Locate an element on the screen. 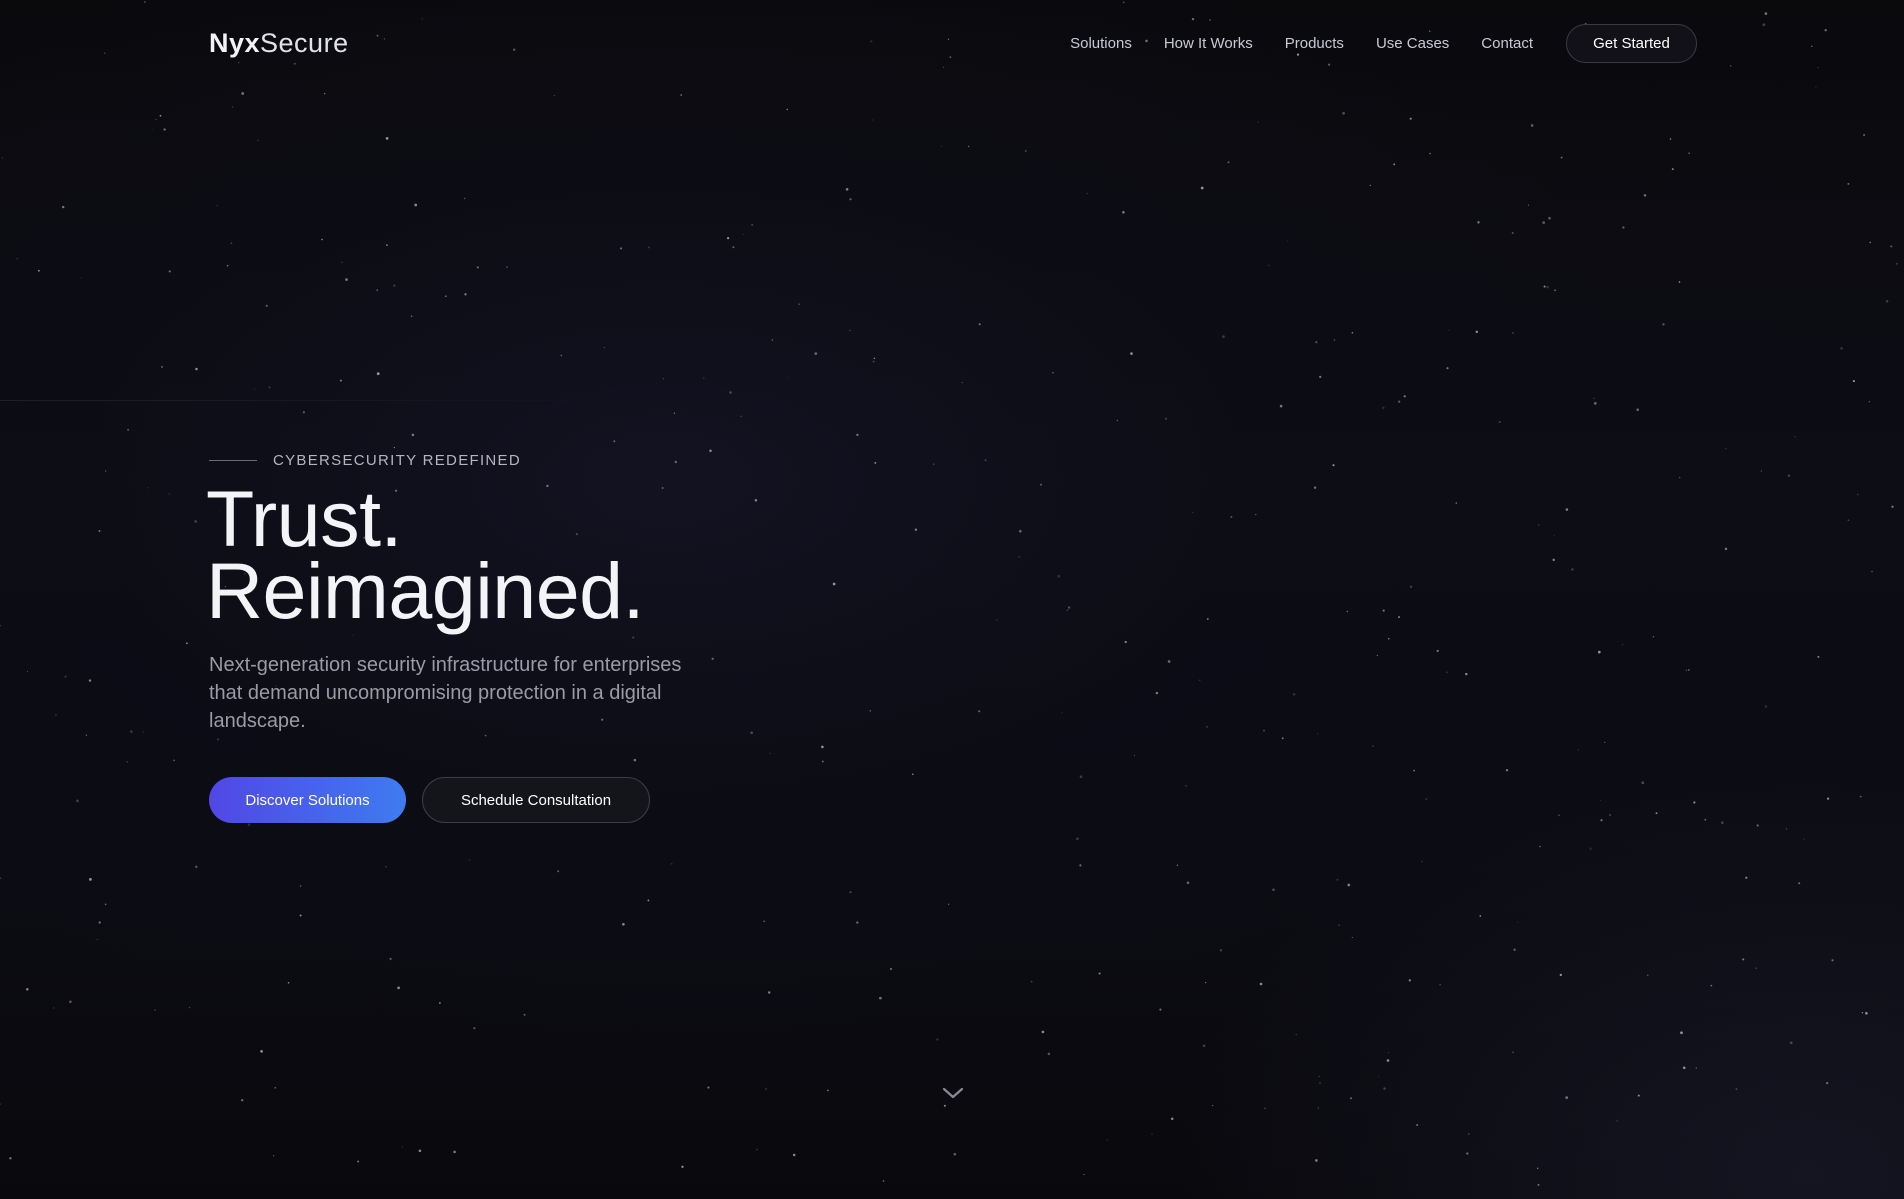  nav-link-products: Products is located at coordinates (1314, 43).